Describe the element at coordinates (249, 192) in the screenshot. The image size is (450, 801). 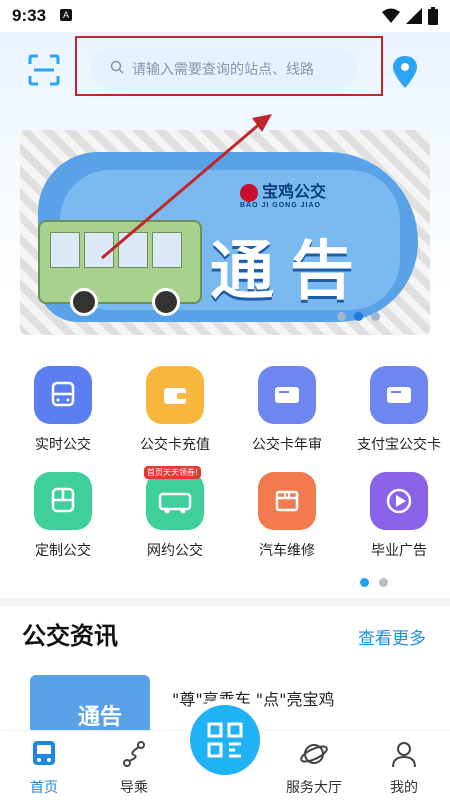
I see `brand-logo-icon` at that location.